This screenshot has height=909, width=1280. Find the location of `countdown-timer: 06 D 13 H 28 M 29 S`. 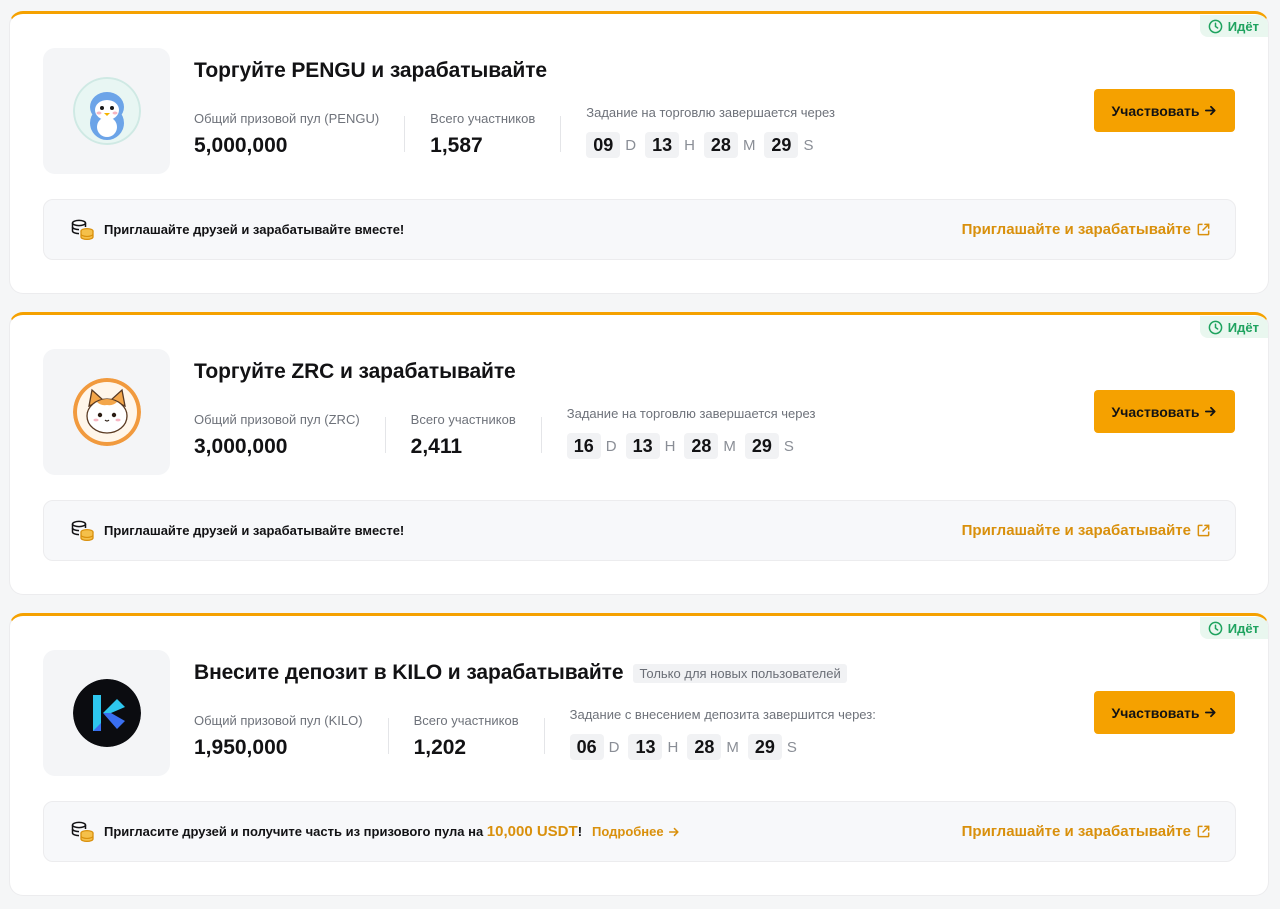

countdown-timer: 06 D 13 H 28 M 29 S is located at coordinates (722, 747).